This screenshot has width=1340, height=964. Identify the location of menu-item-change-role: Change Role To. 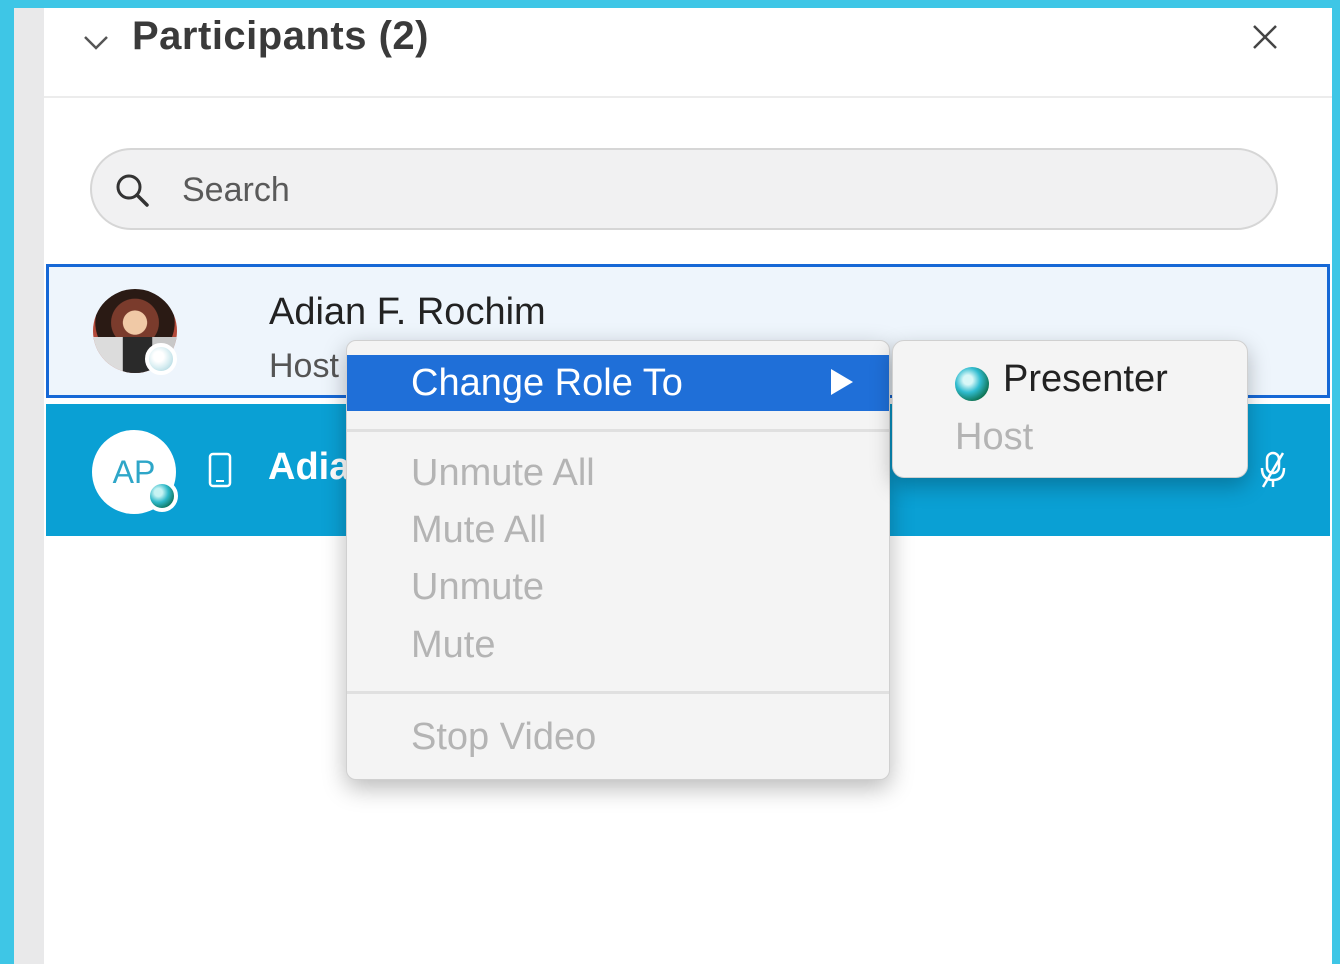
(618, 383).